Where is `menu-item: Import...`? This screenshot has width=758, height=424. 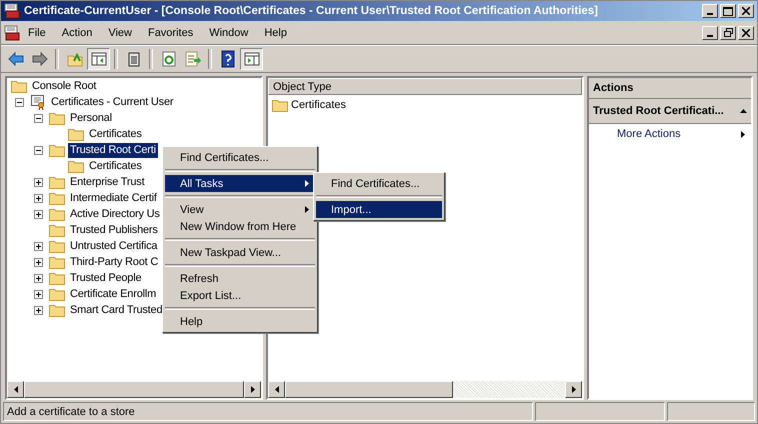 menu-item: Import... is located at coordinates (379, 209).